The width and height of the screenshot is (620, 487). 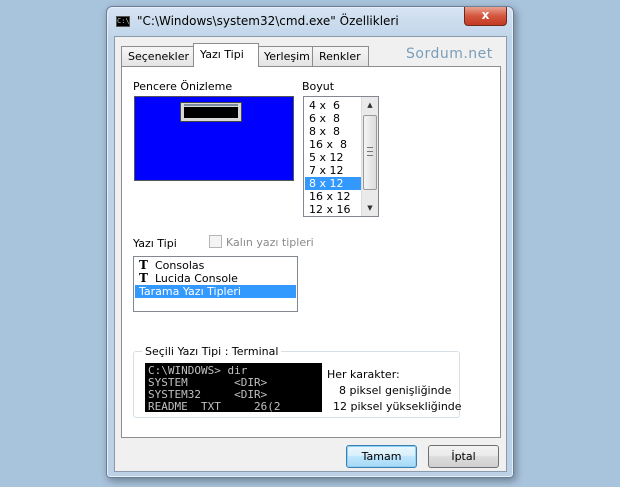 What do you see at coordinates (397, 406) in the screenshot?
I see `char-height-text: 12 piksel yüksekliğinde` at bounding box center [397, 406].